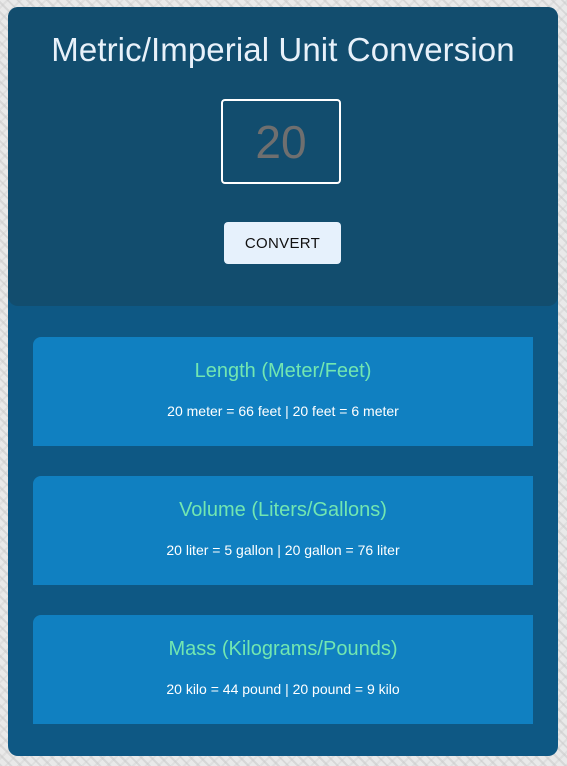 This screenshot has width=567, height=766. I want to click on mass-card-title: Mass (Kilograms/Pounds), so click(283, 649).